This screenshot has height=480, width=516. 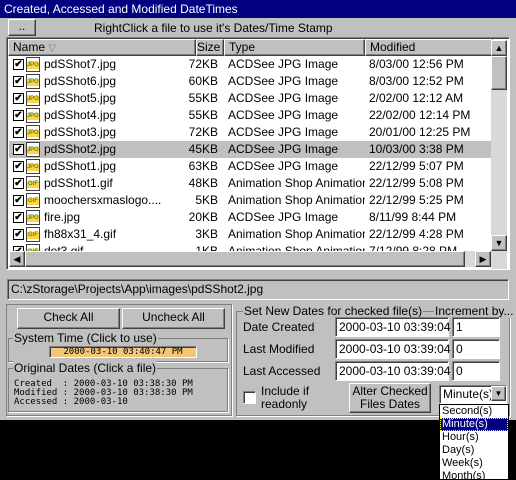 I want to click on hscroll-thumb, so click(x=245, y=259).